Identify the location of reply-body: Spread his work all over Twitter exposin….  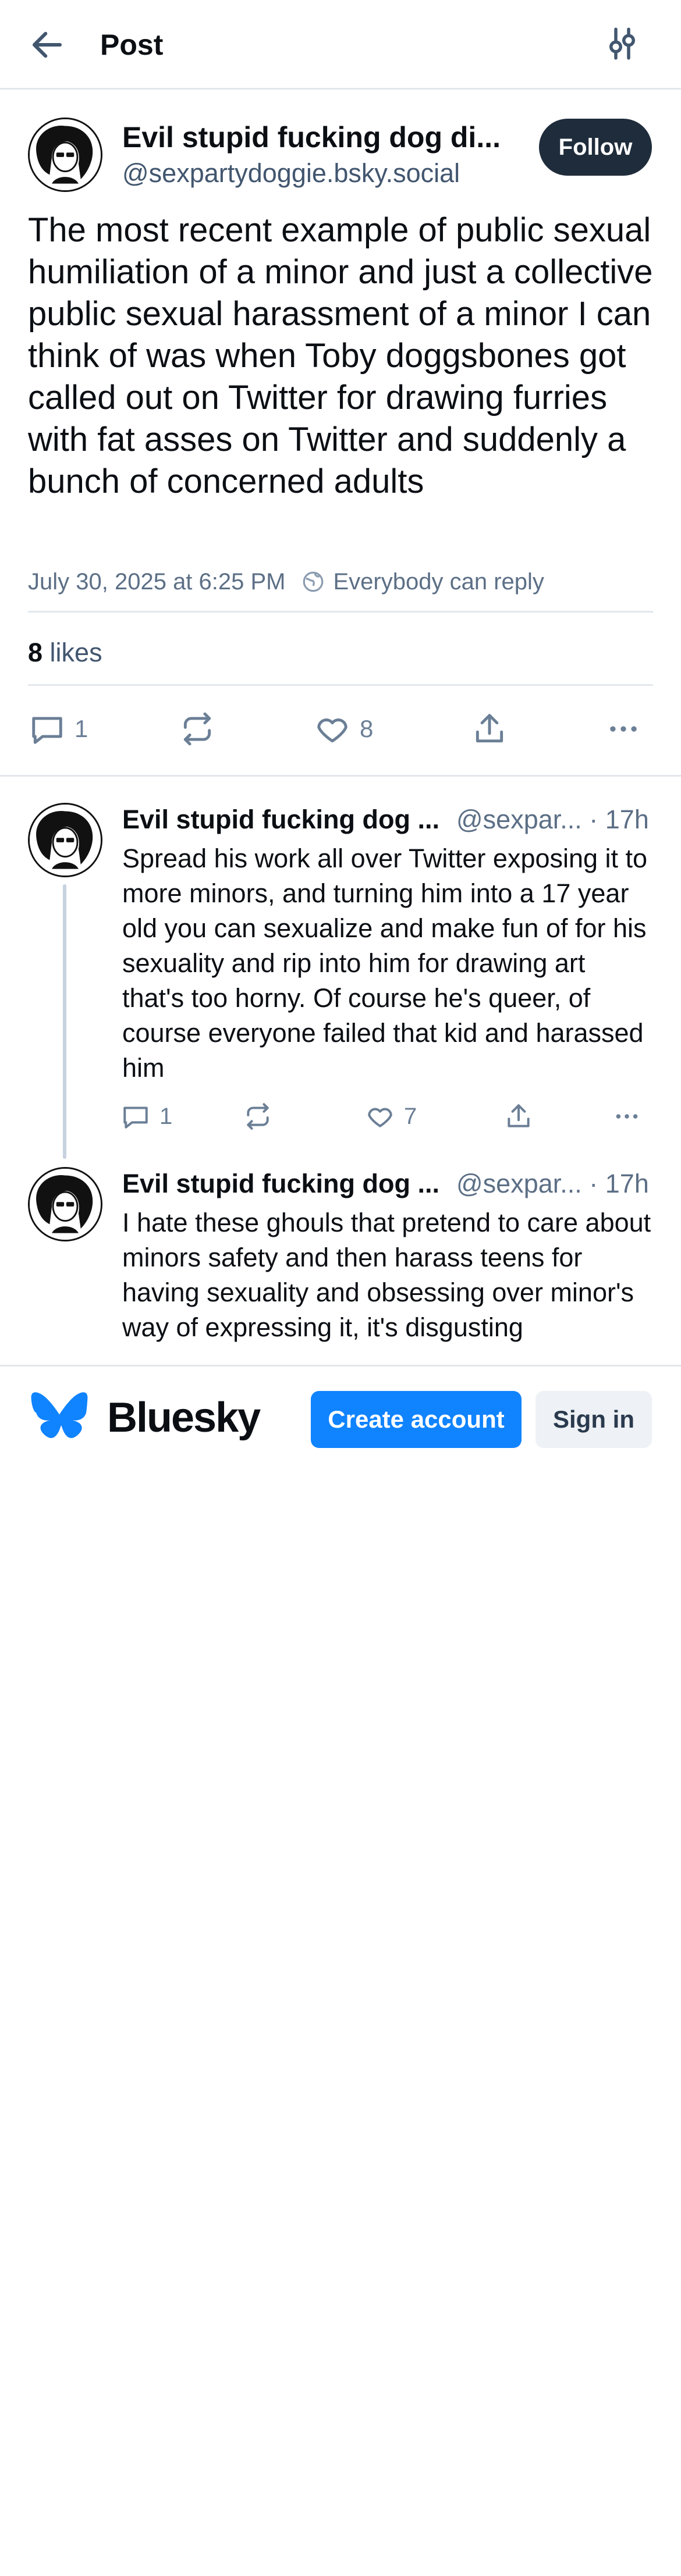
(385, 964).